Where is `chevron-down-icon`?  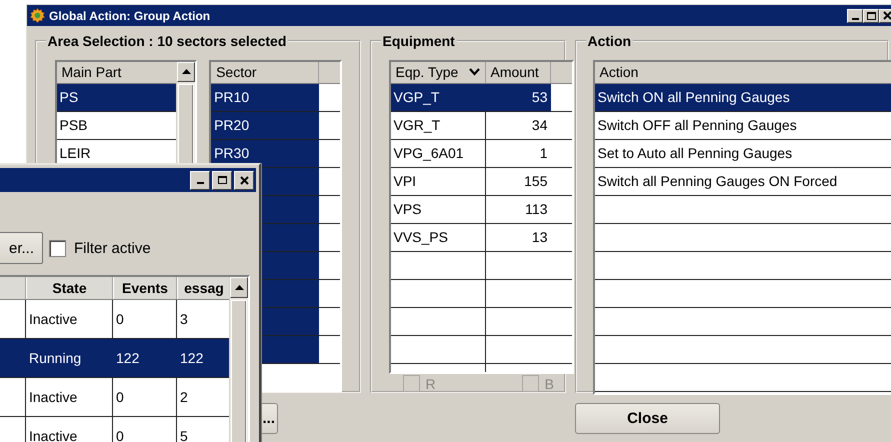 chevron-down-icon is located at coordinates (474, 72).